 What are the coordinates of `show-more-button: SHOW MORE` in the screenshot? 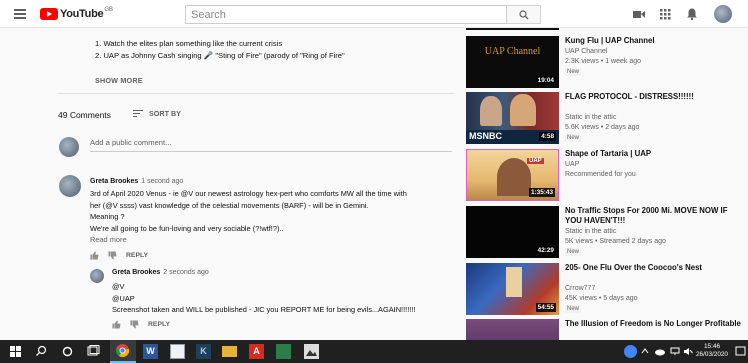 It's located at (119, 80).